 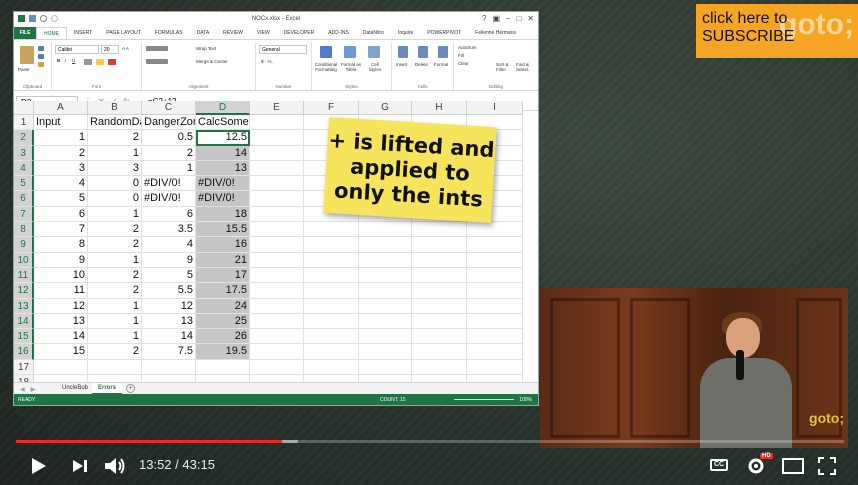 I want to click on number-format-select: General, so click(x=283, y=49).